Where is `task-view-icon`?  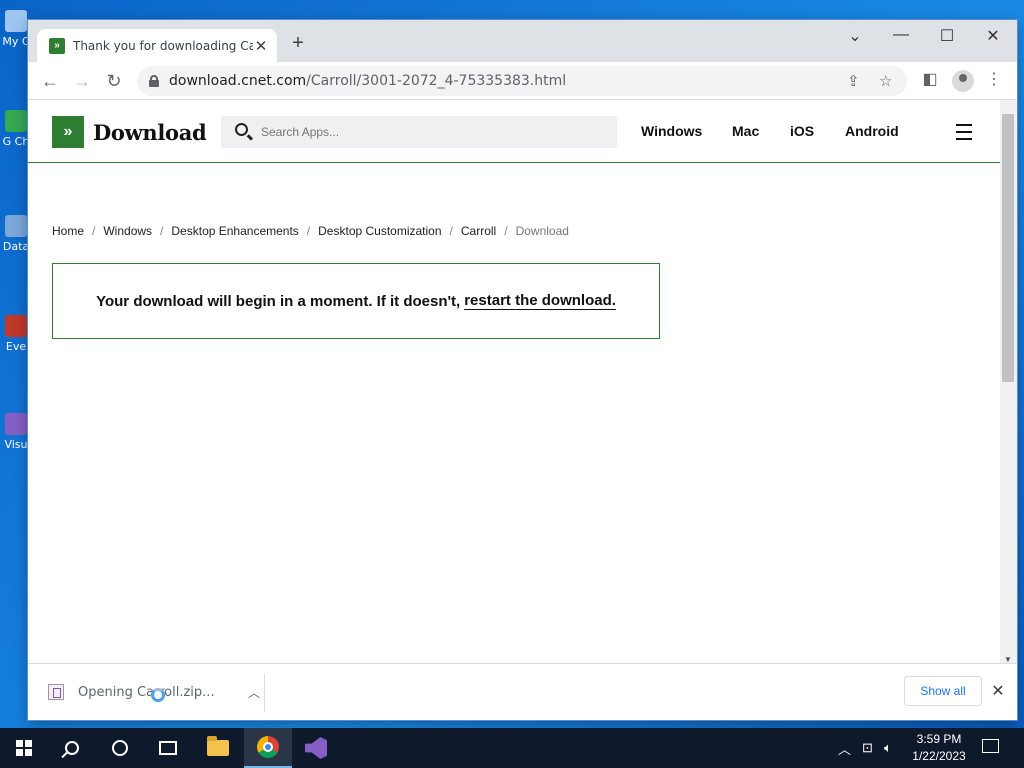 task-view-icon is located at coordinates (168, 748).